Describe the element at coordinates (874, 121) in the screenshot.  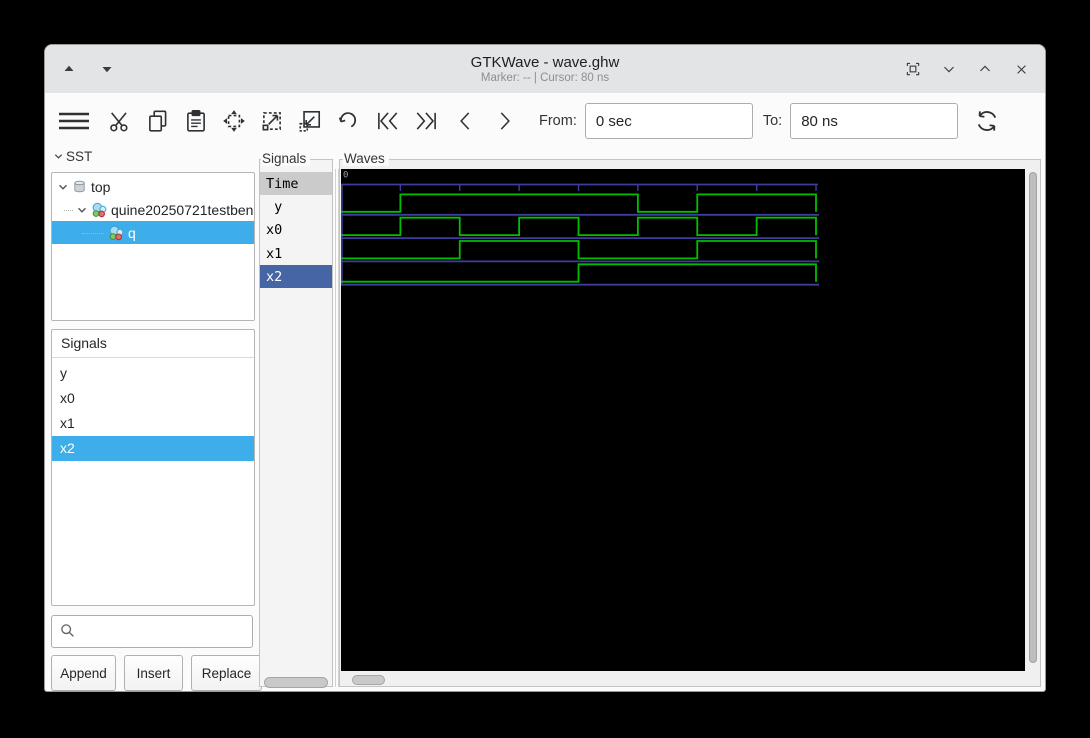
I see `to-input` at that location.